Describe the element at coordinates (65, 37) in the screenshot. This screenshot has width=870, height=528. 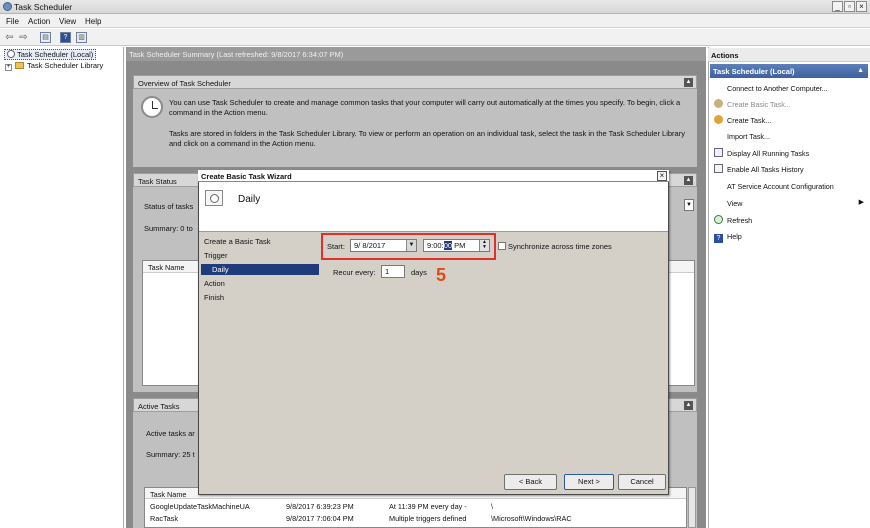
I see `help-icon: ?` at that location.